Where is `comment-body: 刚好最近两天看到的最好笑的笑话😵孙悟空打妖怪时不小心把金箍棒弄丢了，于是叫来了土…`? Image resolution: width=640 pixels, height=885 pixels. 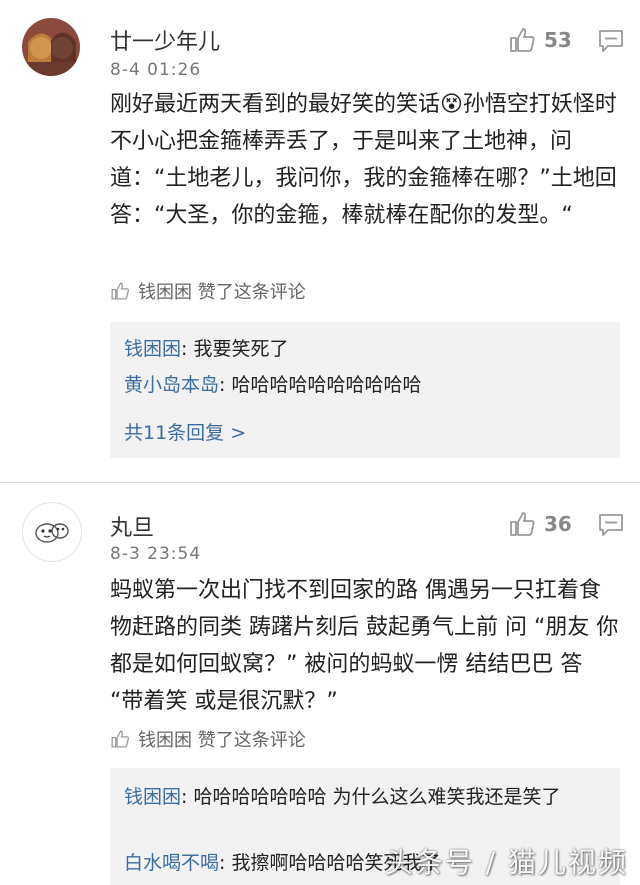
comment-body: 刚好最近两天看到的最好笑的笑话😵孙悟空打妖怪时不小心把金箍棒弄丢了，于是叫来了土… is located at coordinates (363, 160).